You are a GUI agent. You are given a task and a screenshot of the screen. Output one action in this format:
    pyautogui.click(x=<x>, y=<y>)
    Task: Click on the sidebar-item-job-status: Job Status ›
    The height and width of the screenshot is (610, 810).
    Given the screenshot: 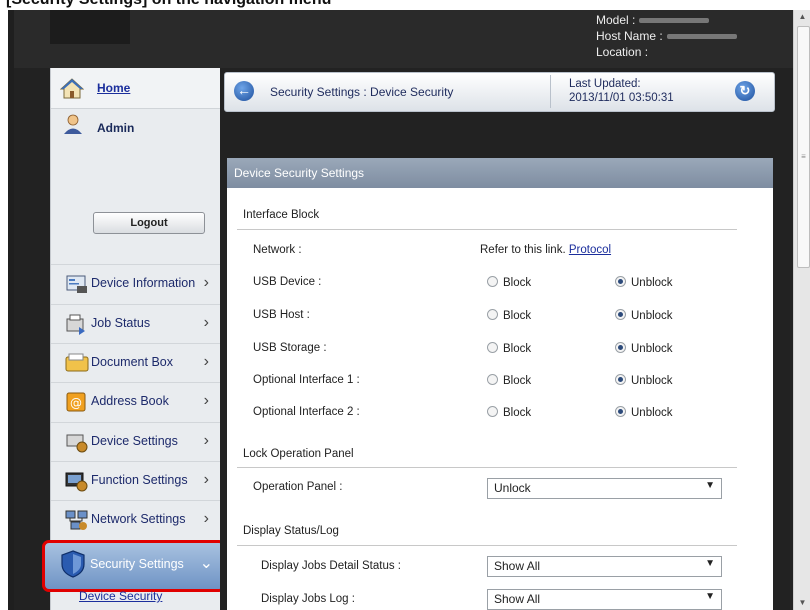 What is the action you would take?
    pyautogui.click(x=136, y=323)
    